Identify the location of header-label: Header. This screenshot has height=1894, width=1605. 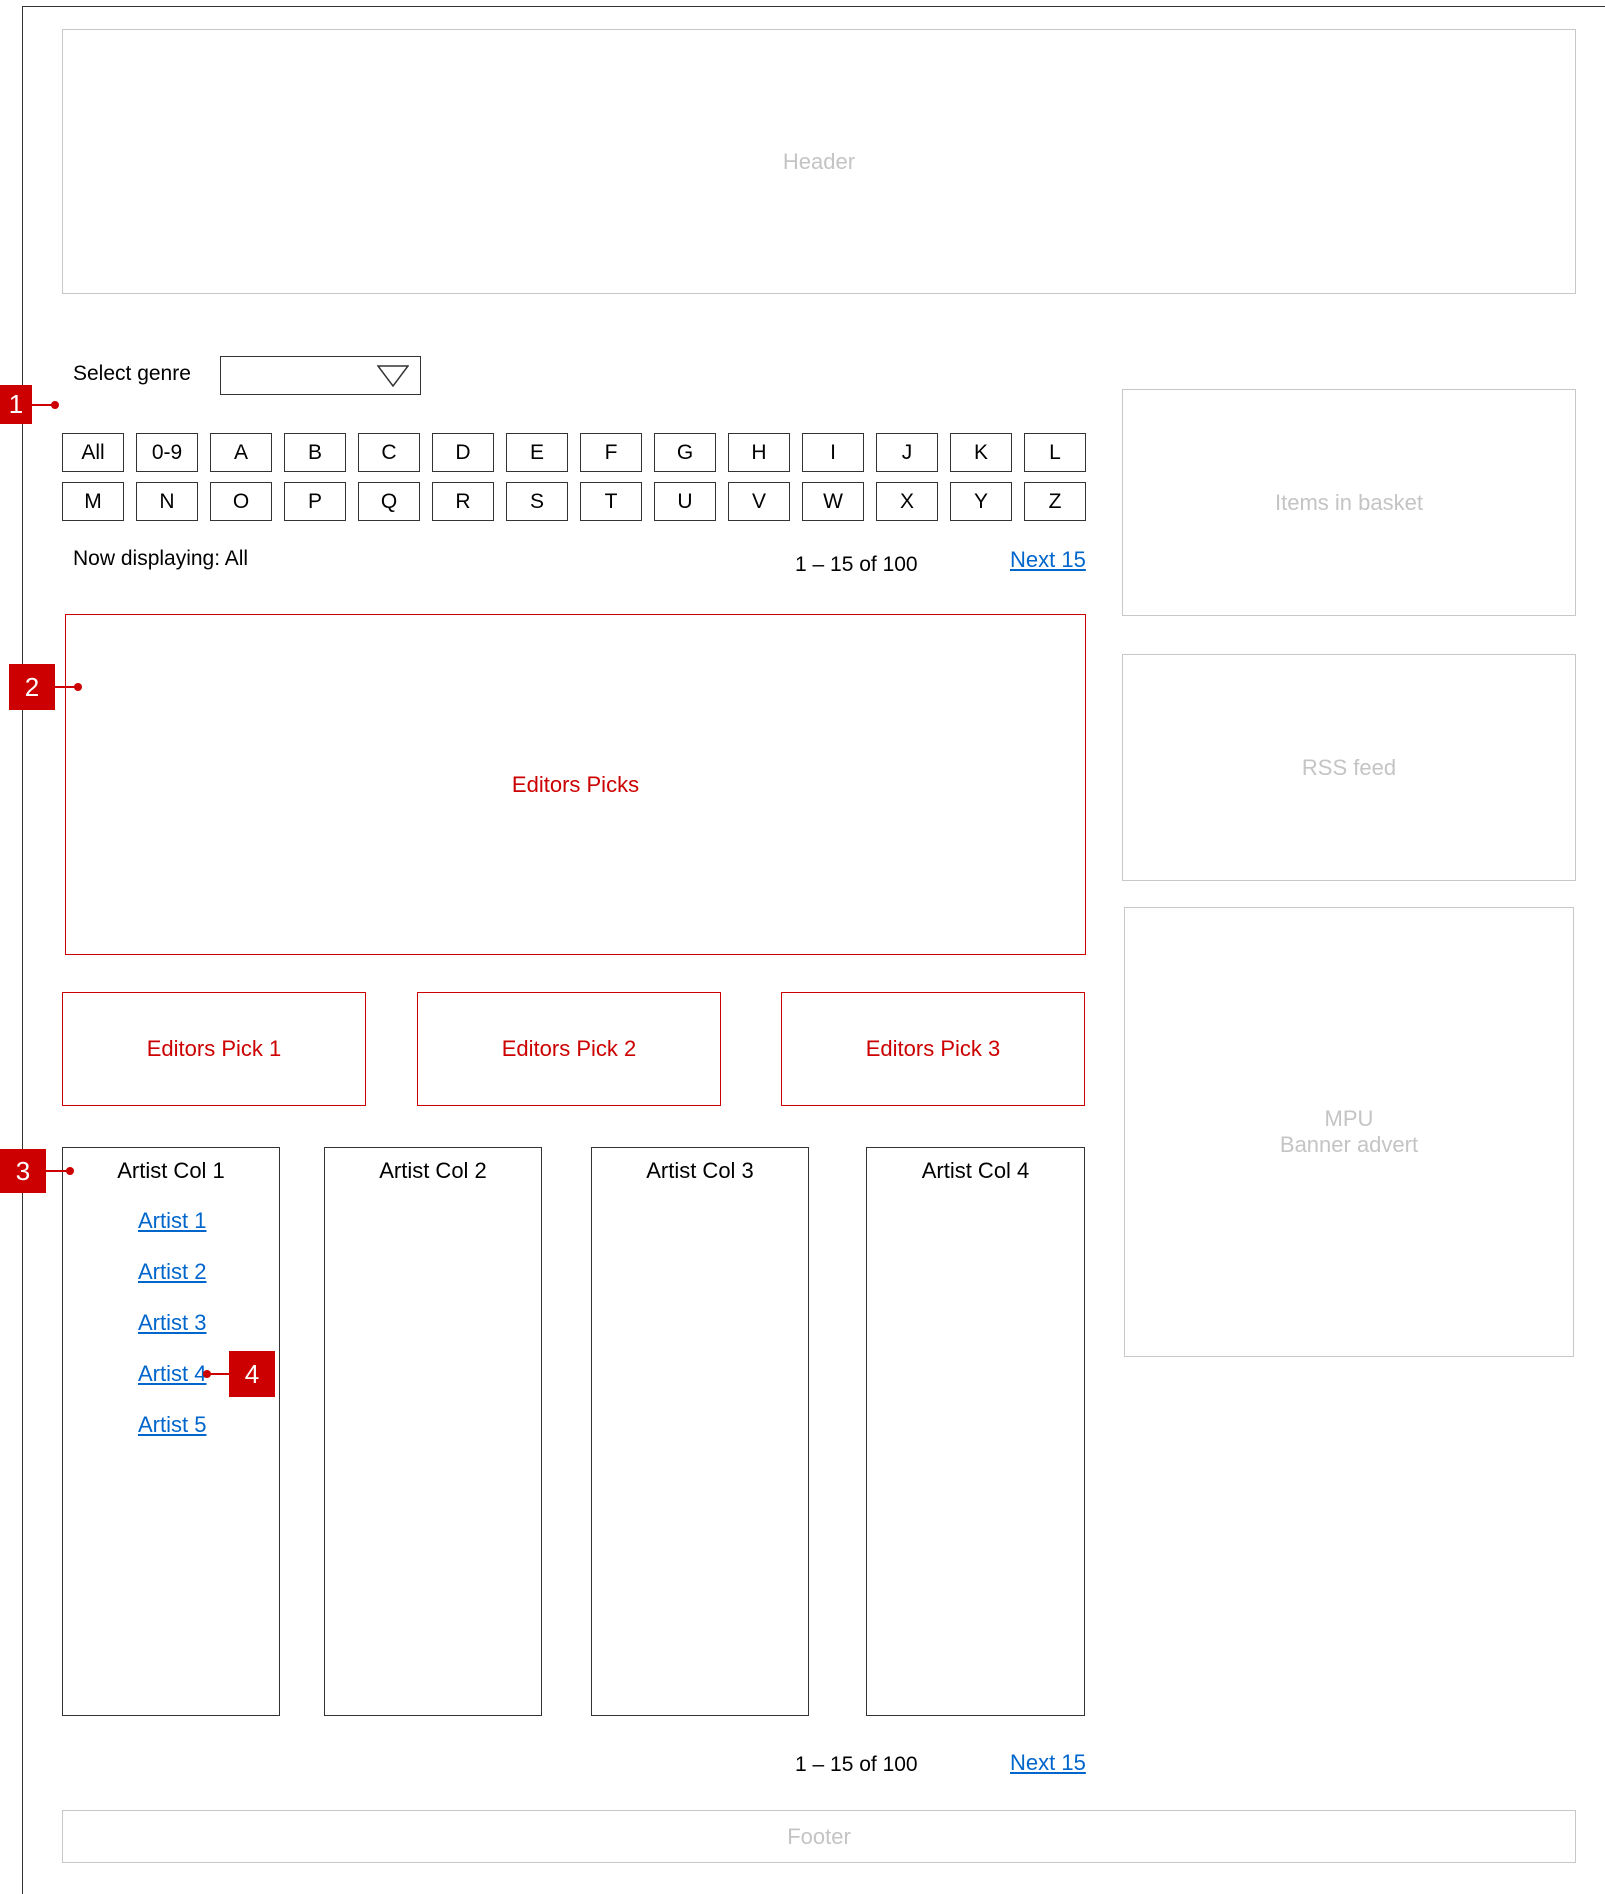
(819, 161).